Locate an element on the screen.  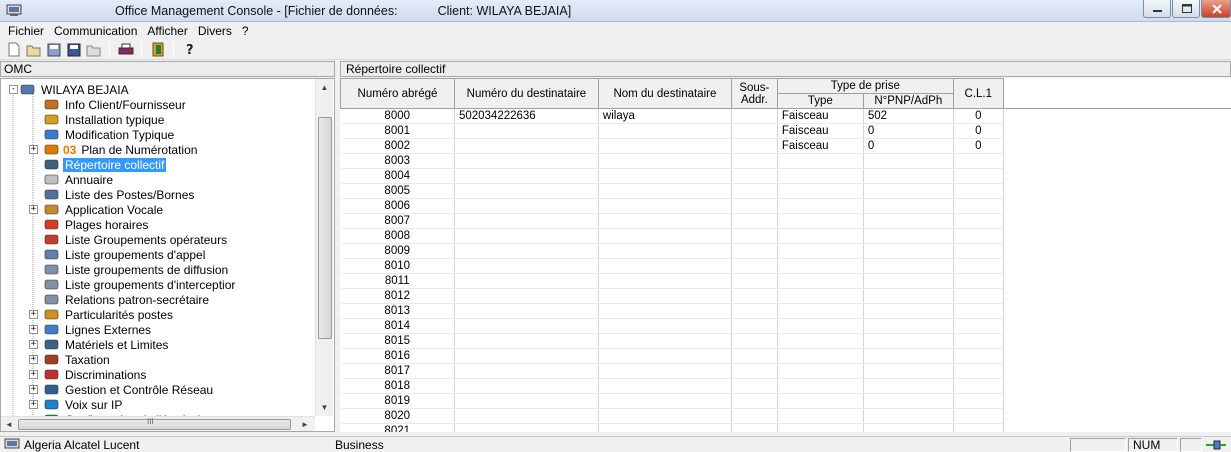
scroll-up-icon: ▲ is located at coordinates (324, 87).